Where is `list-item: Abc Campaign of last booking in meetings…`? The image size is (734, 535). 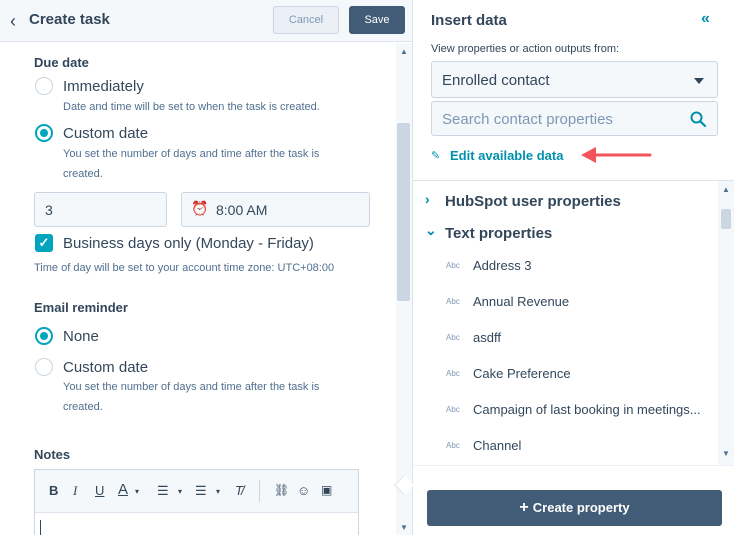
list-item: Abc Campaign of last booking in meetings… is located at coordinates (565, 409).